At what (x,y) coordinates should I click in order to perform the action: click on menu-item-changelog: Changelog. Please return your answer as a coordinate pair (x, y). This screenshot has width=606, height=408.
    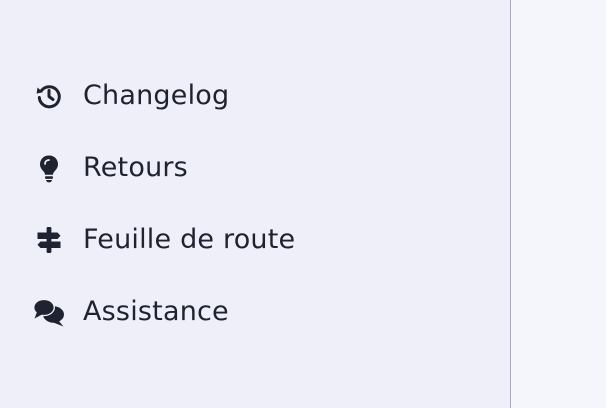
    Looking at the image, I should click on (255, 96).